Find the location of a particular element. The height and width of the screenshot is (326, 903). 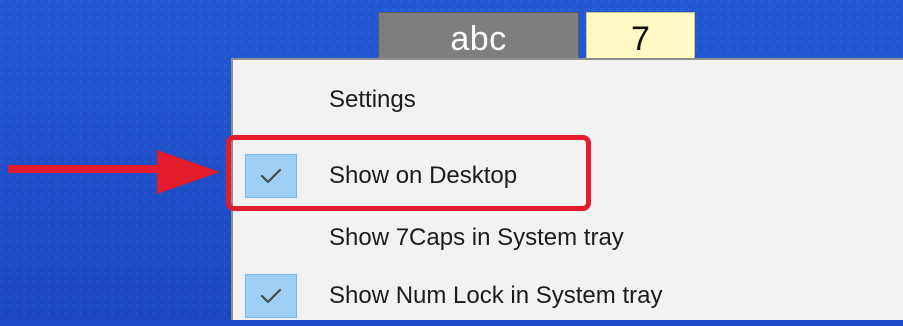

menu-item-show-num-lock-in-system-tray: Show Num Lock in System tray is located at coordinates (568, 296).